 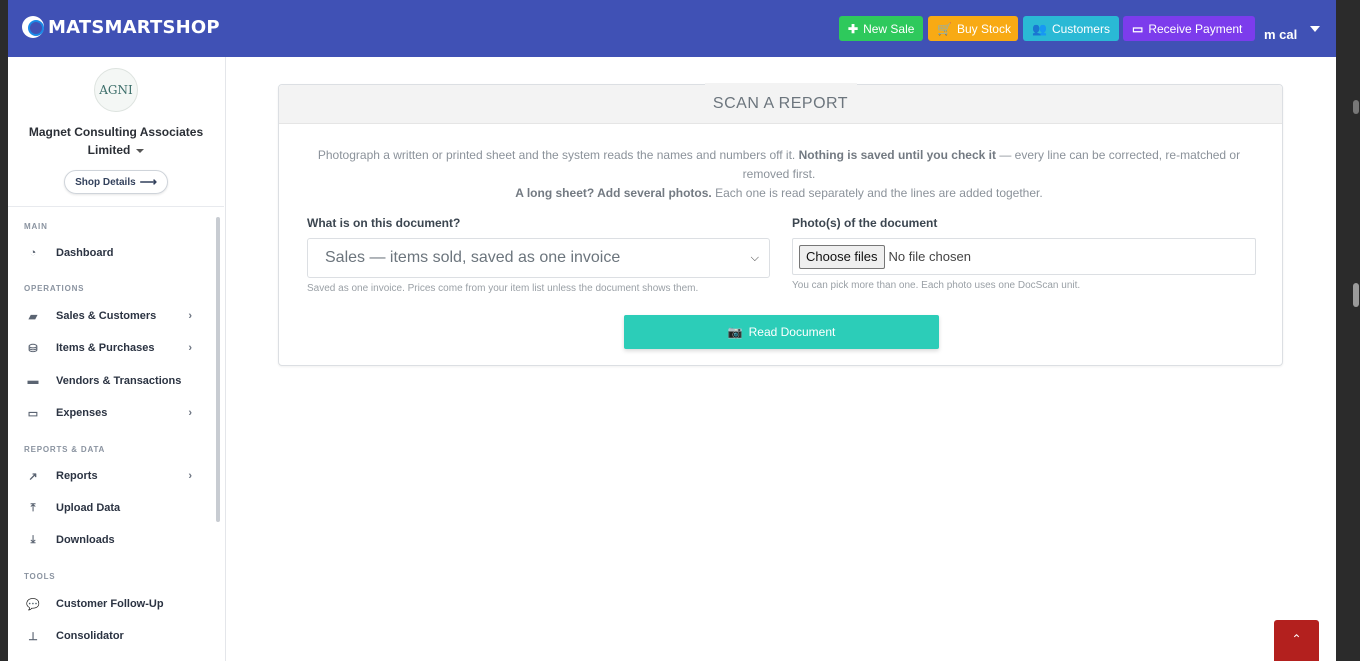 What do you see at coordinates (473, 257) in the screenshot?
I see `doc-type-selected-value: Sales — items sold, saved as one invoice` at bounding box center [473, 257].